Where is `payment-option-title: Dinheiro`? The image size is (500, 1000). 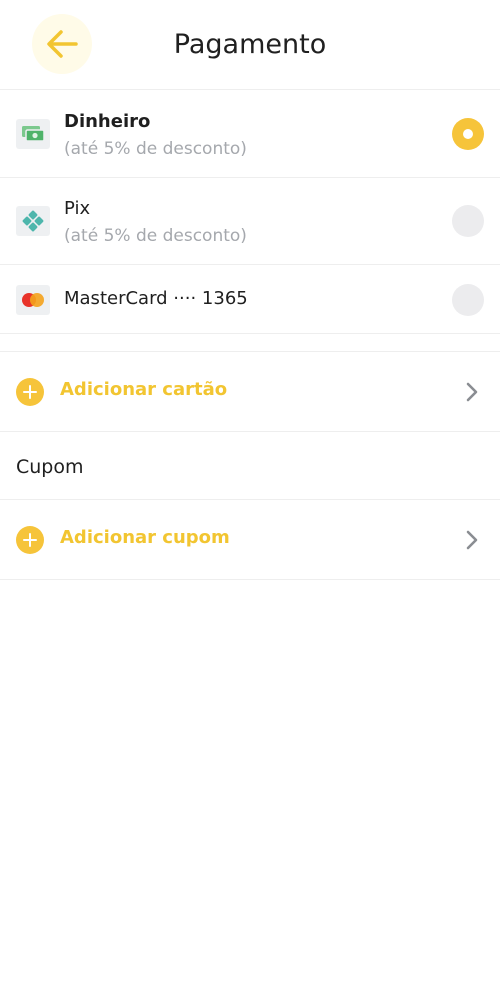 payment-option-title: Dinheiro is located at coordinates (107, 121).